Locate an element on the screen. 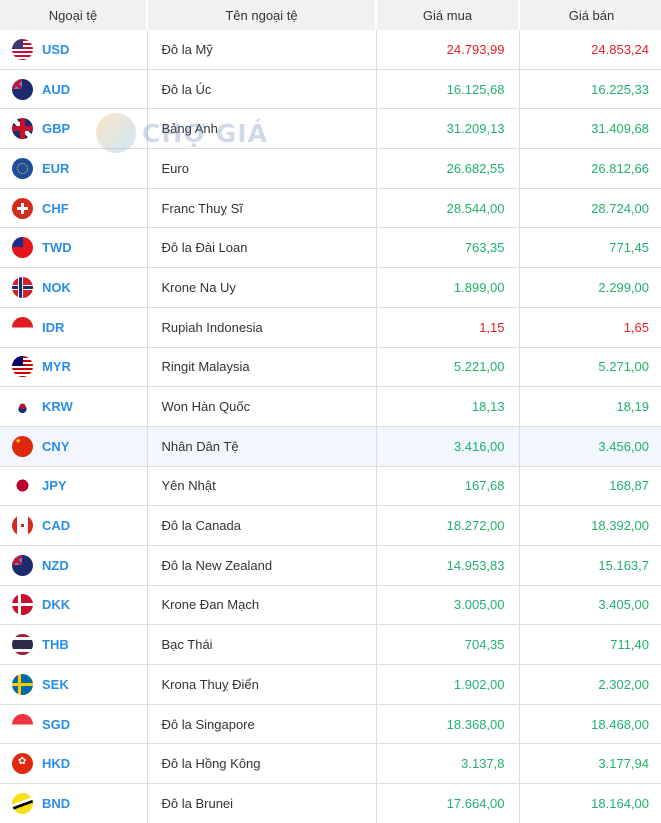 Image resolution: width=661 pixels, height=823 pixels. buy-price: 28.544,00 is located at coordinates (448, 207).